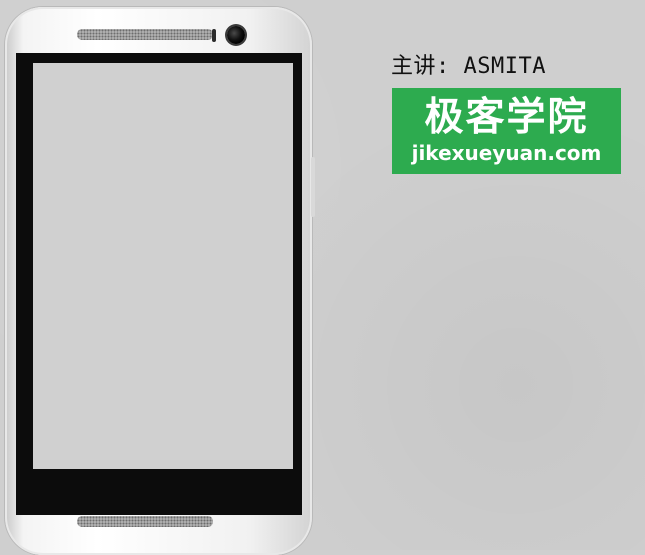 This screenshot has height=555, width=645. I want to click on proximity-sensor, so click(214, 35).